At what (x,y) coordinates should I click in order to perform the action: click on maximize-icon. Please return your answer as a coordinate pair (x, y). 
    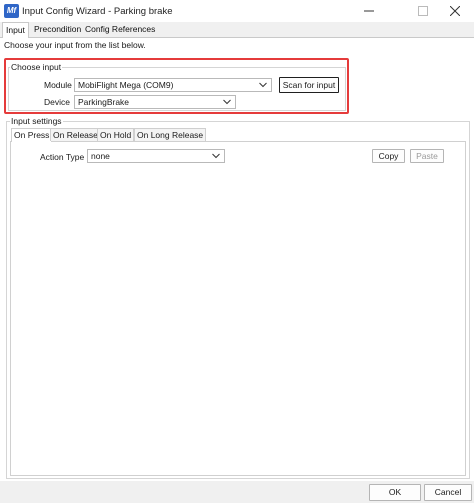
    Looking at the image, I should click on (423, 11).